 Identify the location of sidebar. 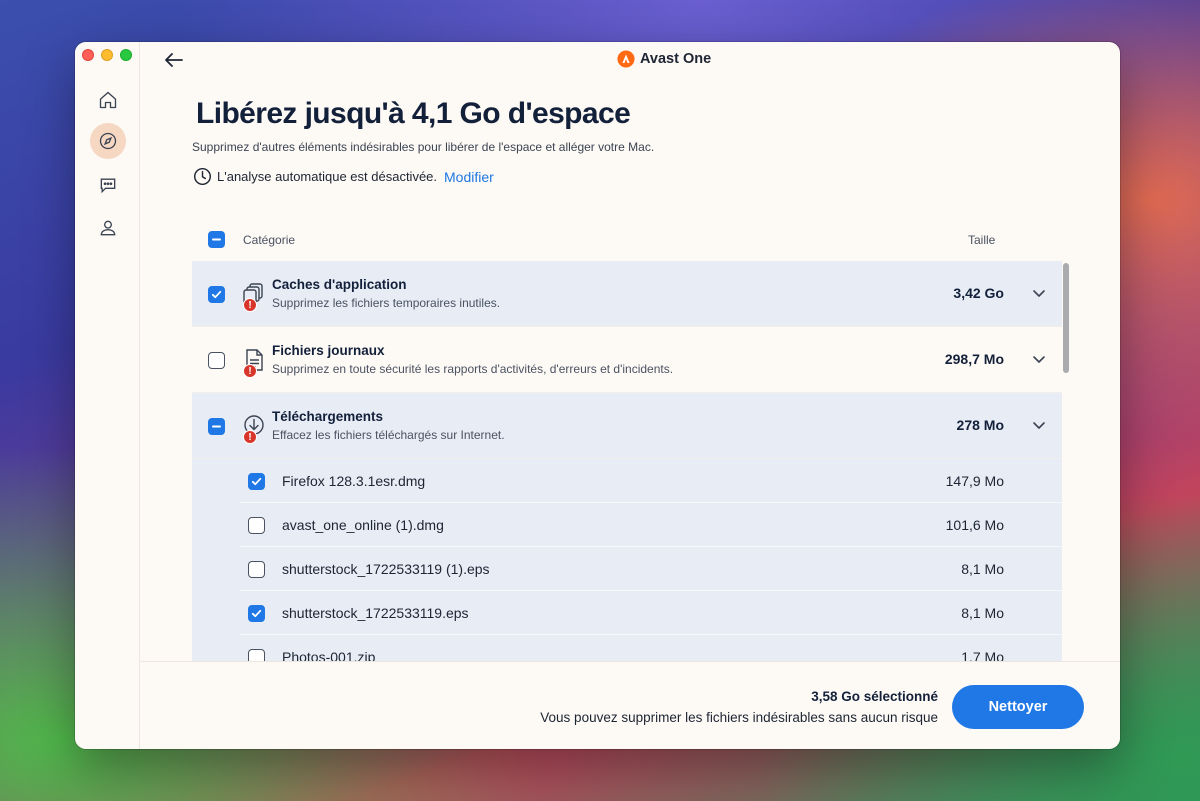
(107, 395).